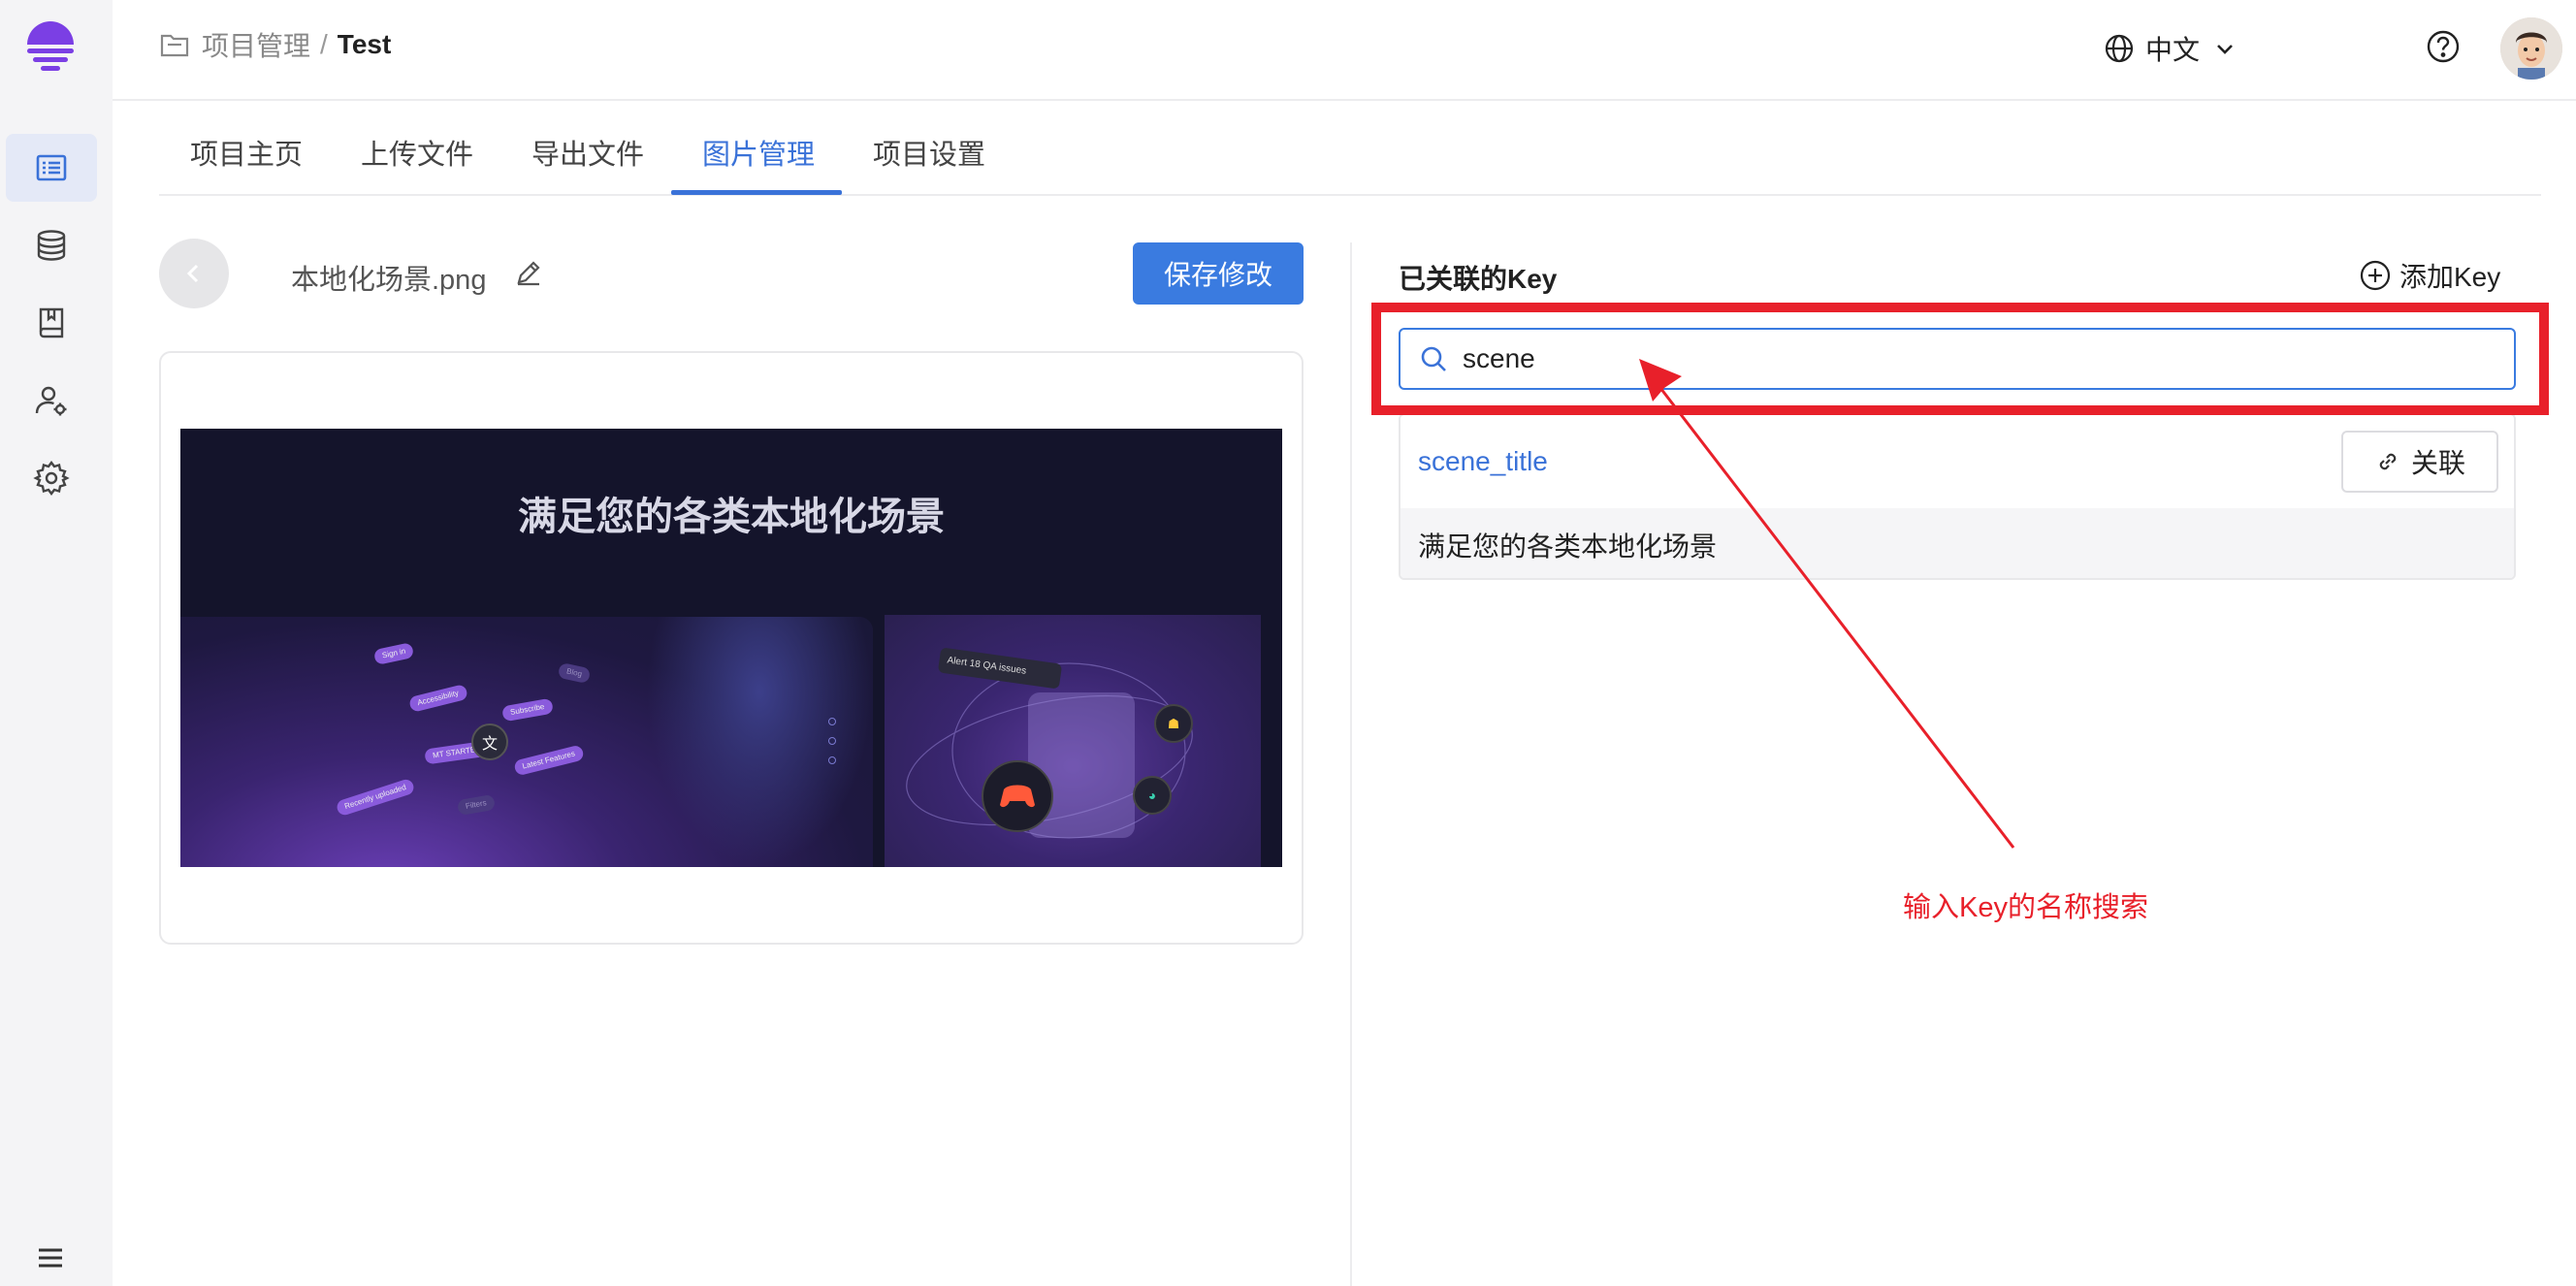 The image size is (2576, 1286). I want to click on preview-title: 满足您的各类本地化场景, so click(731, 517).